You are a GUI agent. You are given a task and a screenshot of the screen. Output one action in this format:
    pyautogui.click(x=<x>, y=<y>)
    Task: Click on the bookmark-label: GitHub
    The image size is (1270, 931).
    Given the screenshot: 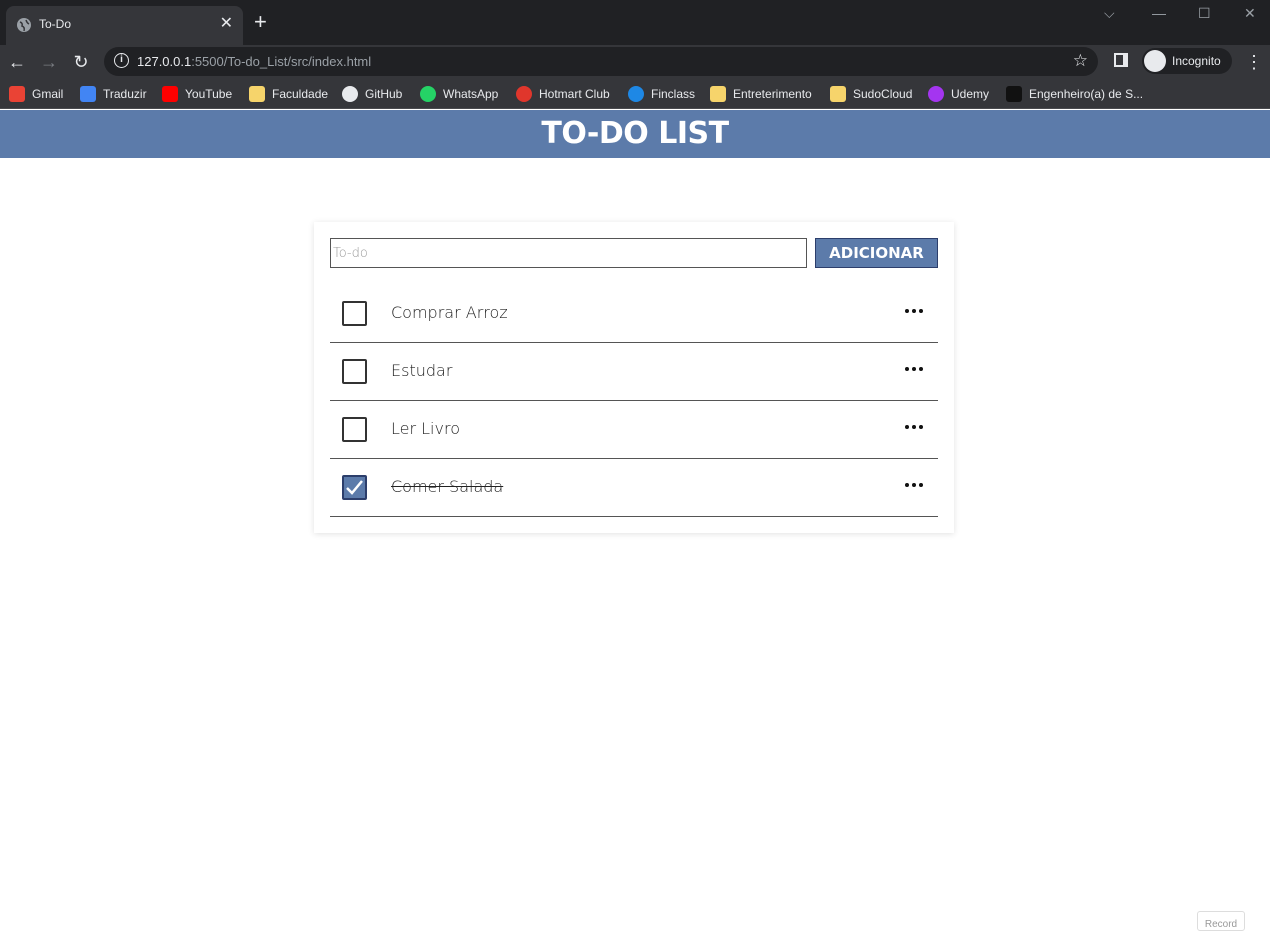 What is the action you would take?
    pyautogui.click(x=384, y=94)
    